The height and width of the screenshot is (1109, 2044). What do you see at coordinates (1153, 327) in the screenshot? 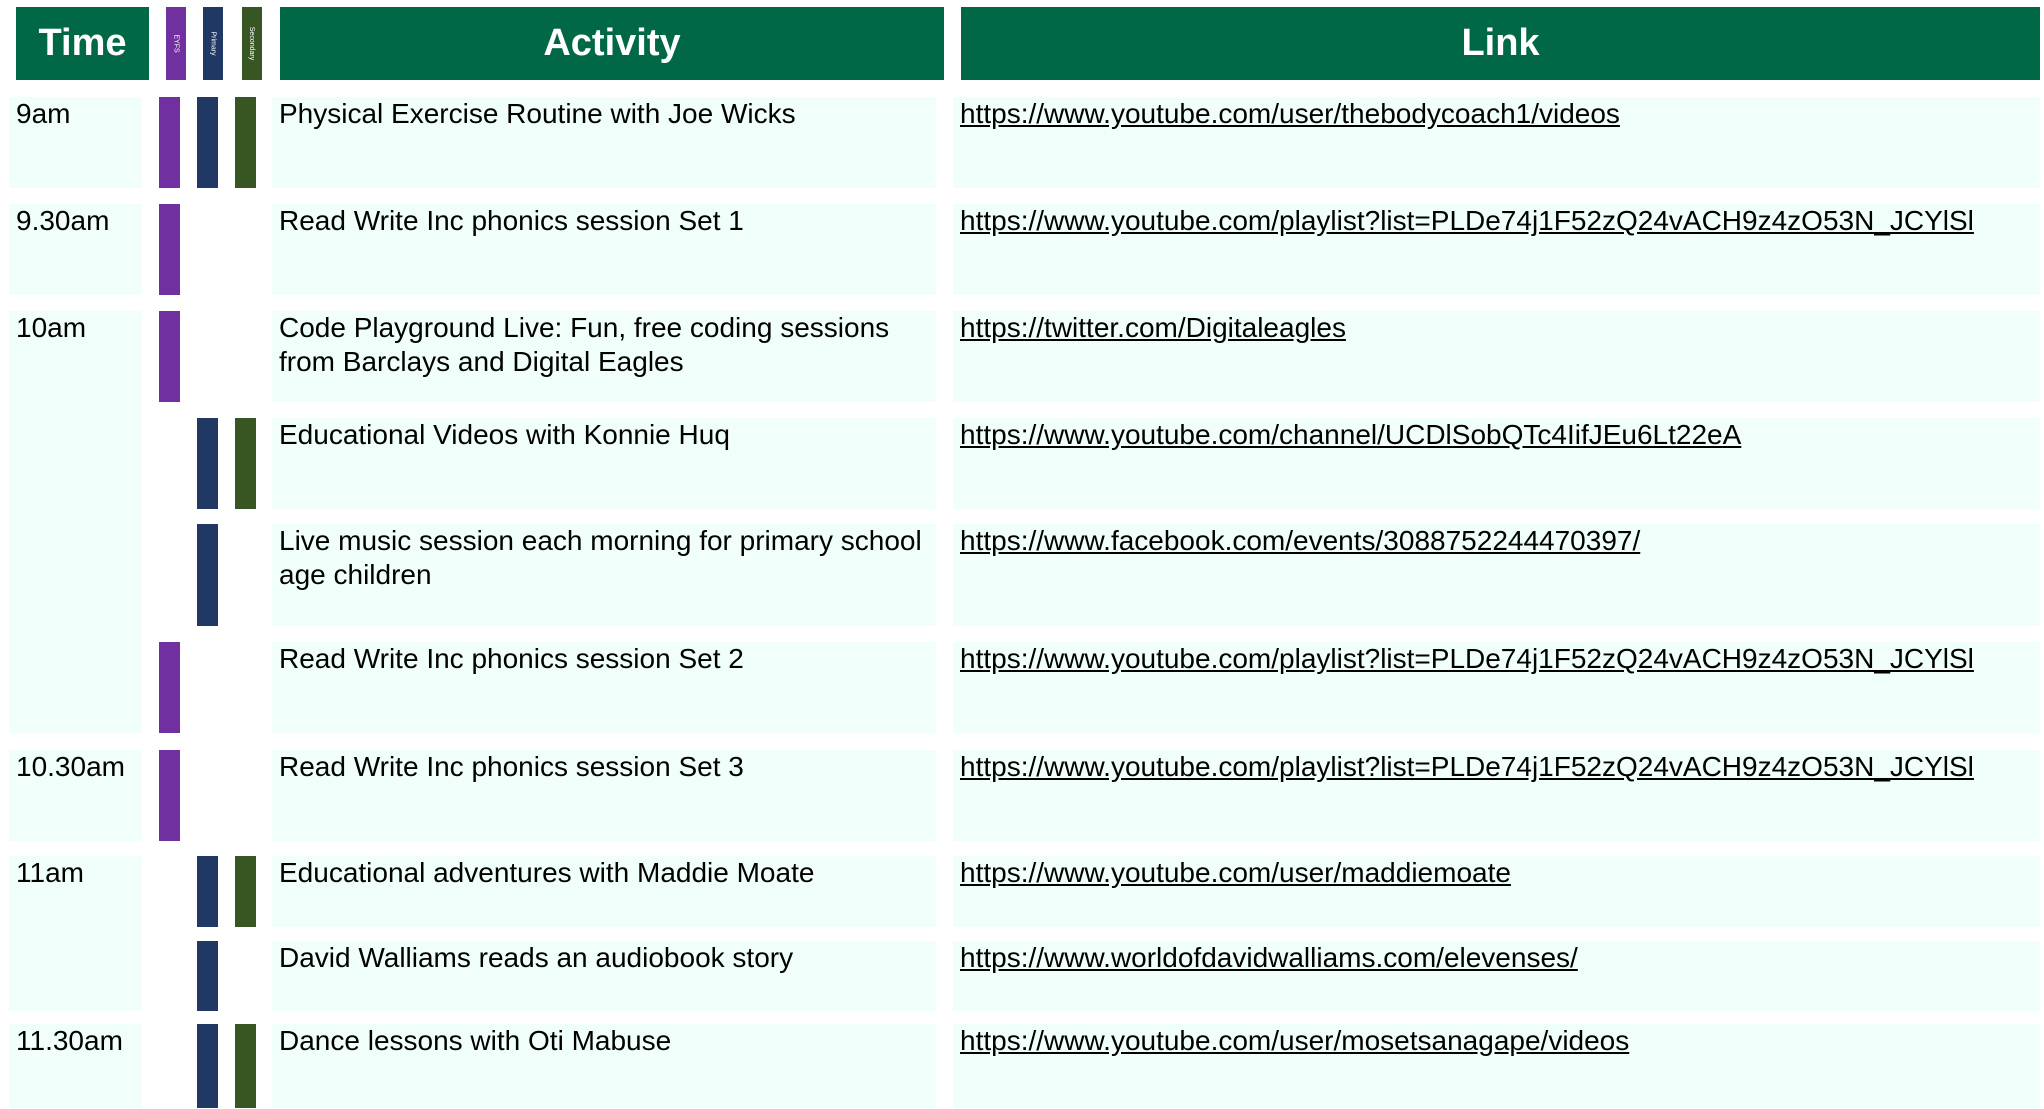
I see `activity-link: https://twitter.com/Digitaleagles` at bounding box center [1153, 327].